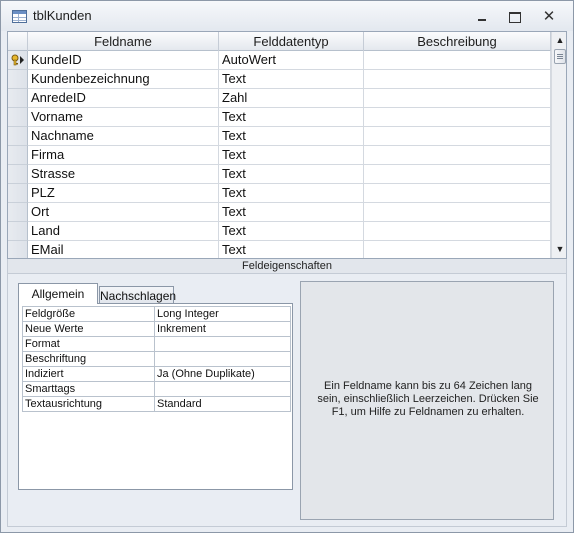 This screenshot has width=574, height=533. Describe the element at coordinates (123, 212) in the screenshot. I see `field-name-cell: Ort` at that location.